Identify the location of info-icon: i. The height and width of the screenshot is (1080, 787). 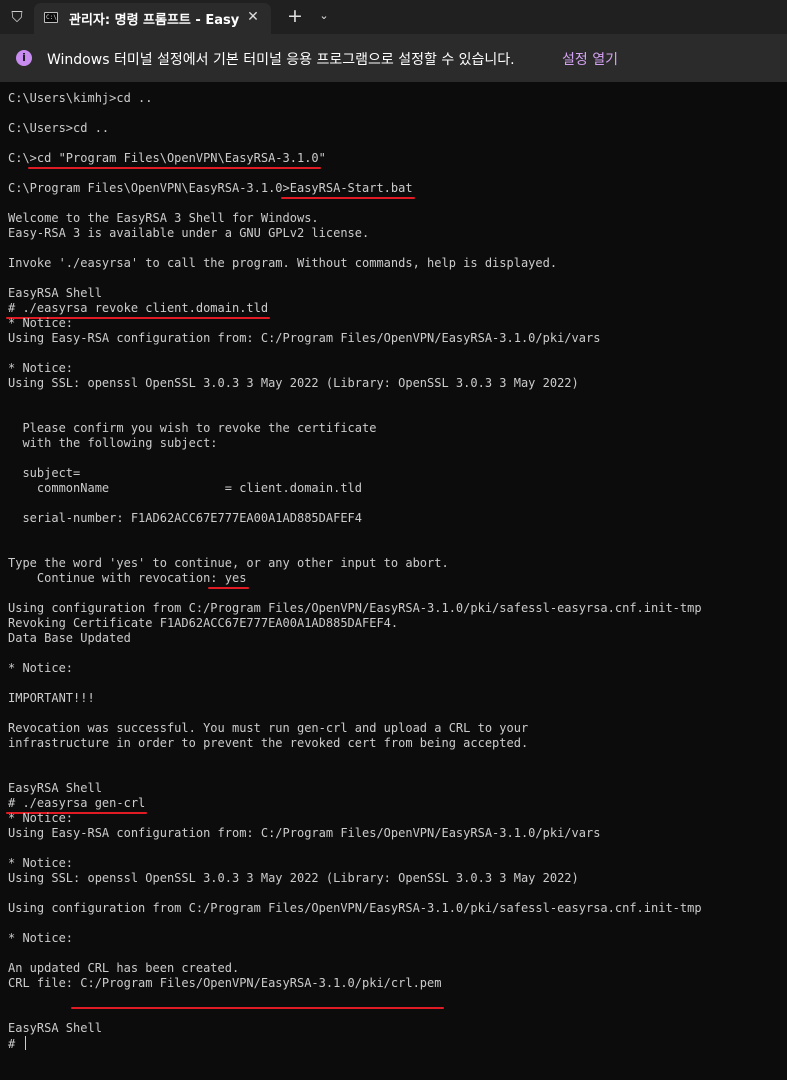
(24, 58).